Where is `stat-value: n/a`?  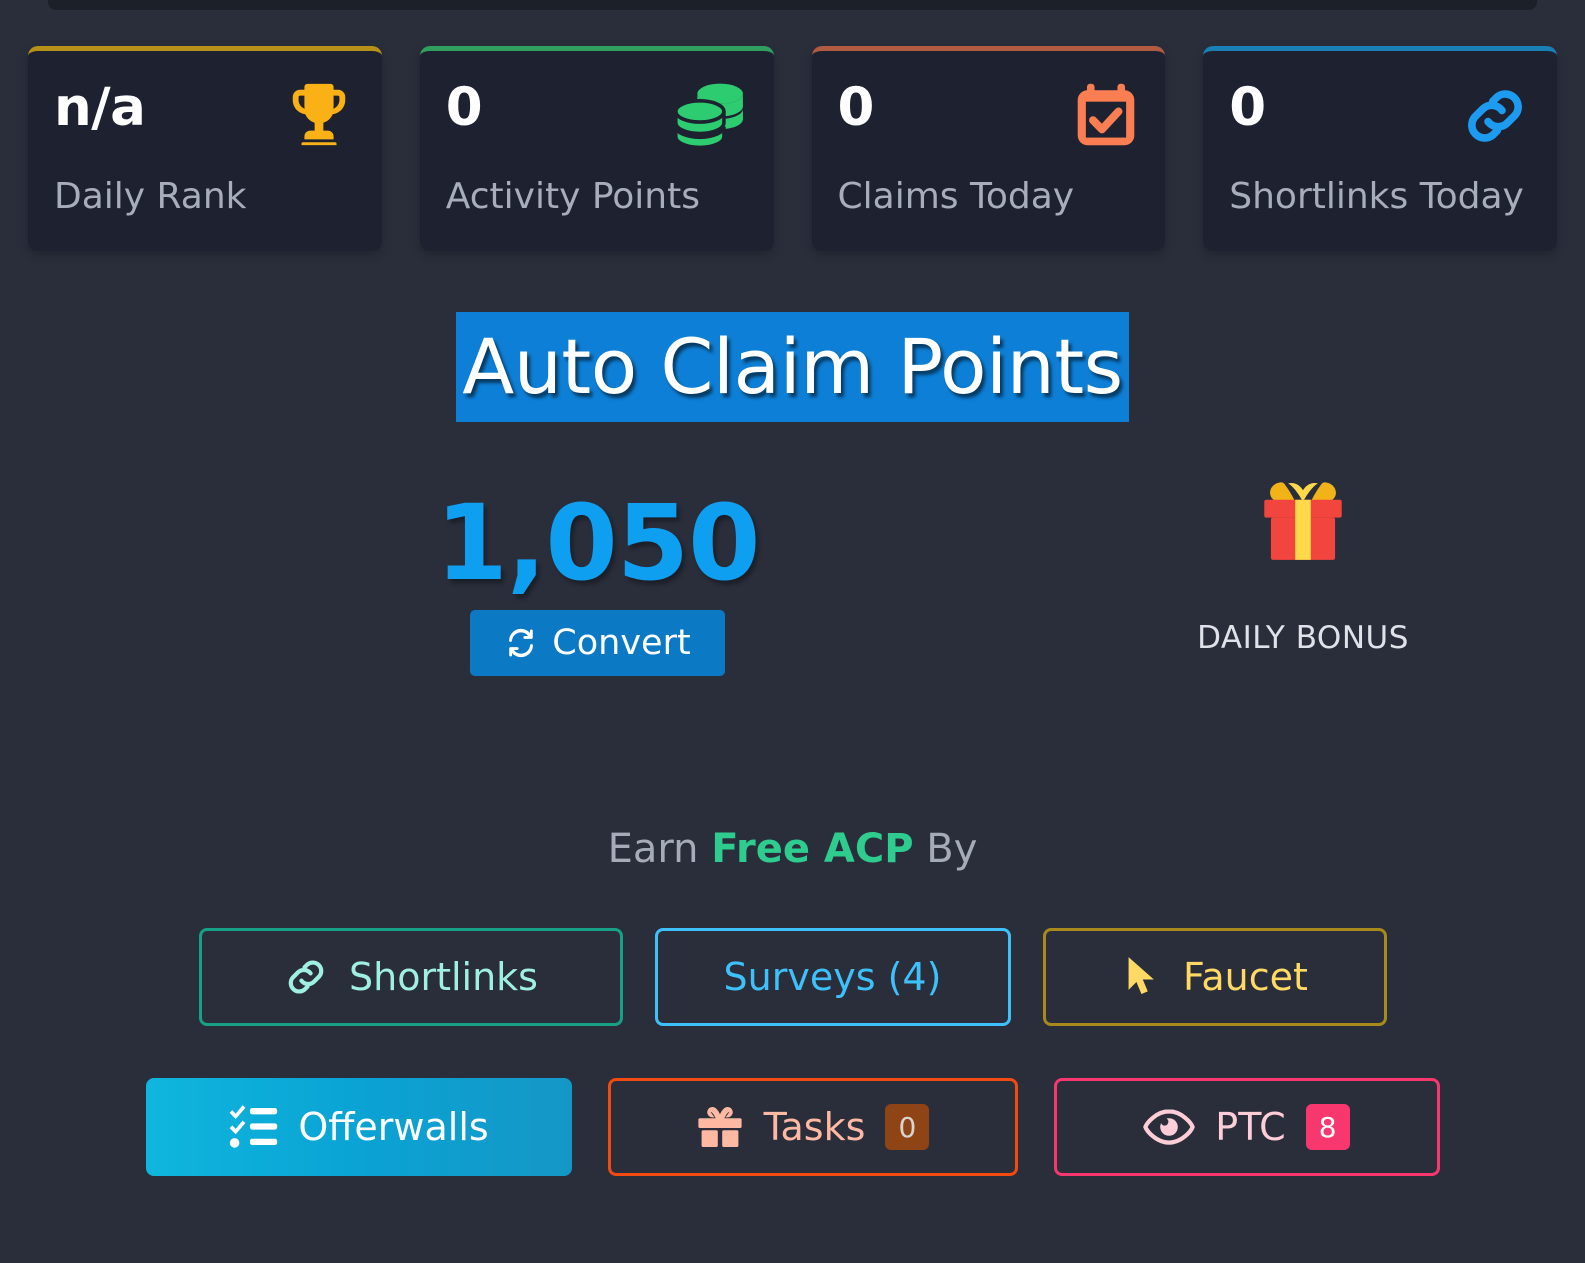 stat-value: n/a is located at coordinates (100, 107).